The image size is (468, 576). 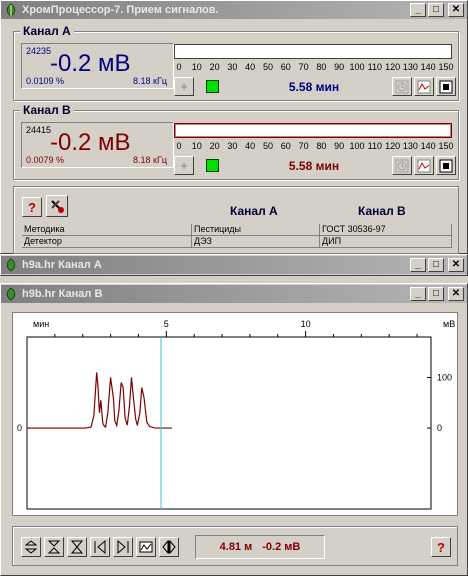 What do you see at coordinates (446, 67) in the screenshot?
I see `scale-tick: 150` at bounding box center [446, 67].